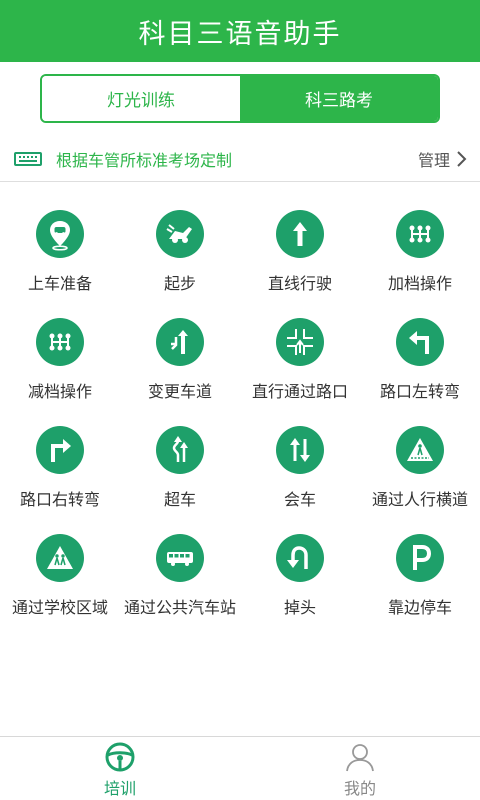 This screenshot has width=480, height=800. I want to click on tab-road-test: 科三路考, so click(339, 98).